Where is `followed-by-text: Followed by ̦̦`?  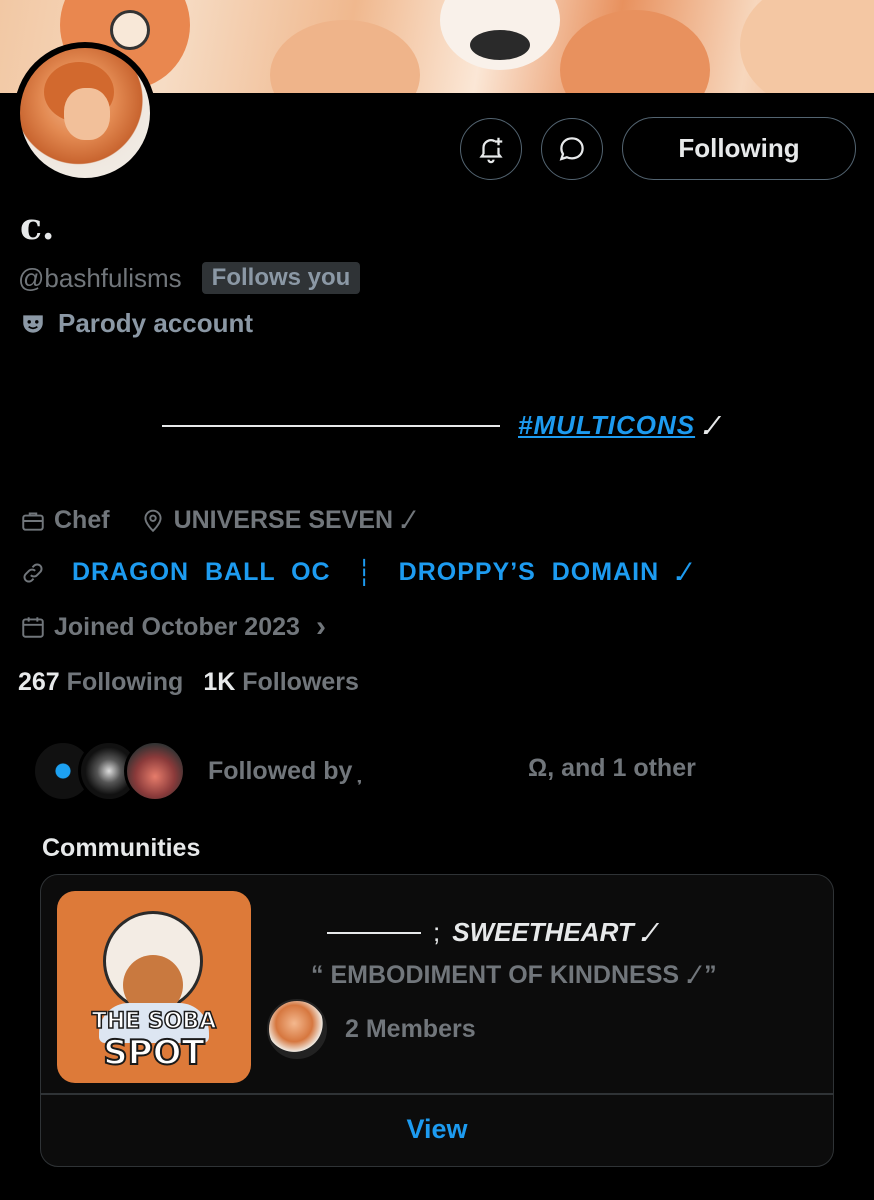
followed-by-text: Followed by ̦̦ is located at coordinates (284, 770).